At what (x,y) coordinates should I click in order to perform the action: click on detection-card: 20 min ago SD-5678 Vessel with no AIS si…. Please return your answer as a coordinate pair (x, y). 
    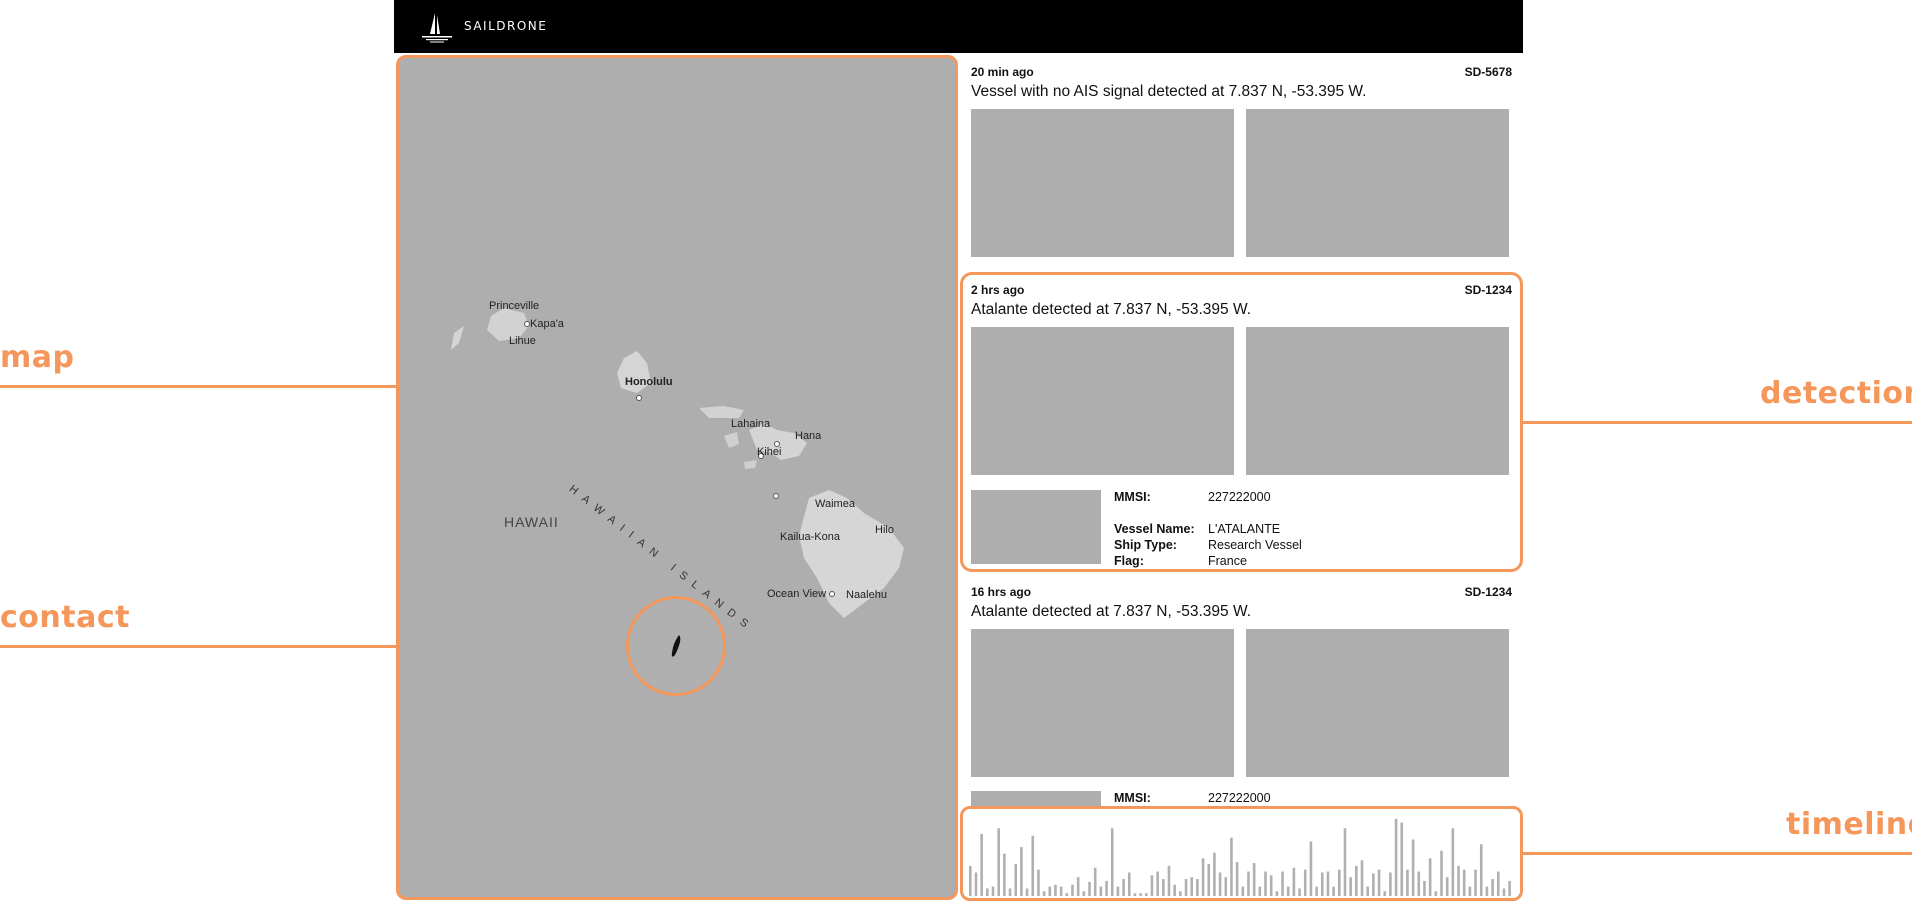
    Looking at the image, I should click on (1241, 162).